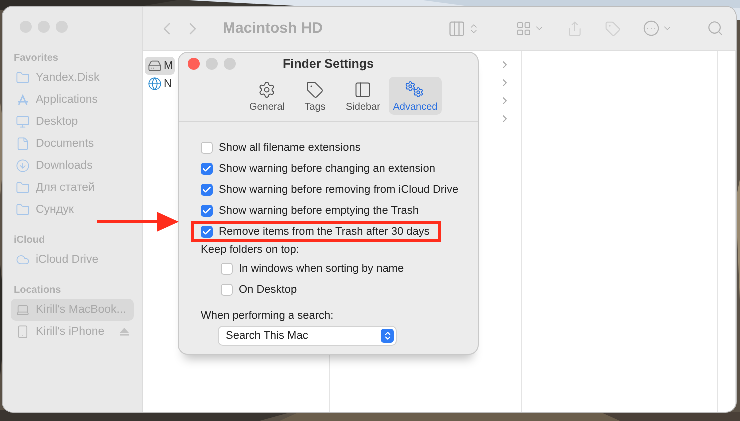 The height and width of the screenshot is (421, 740). Describe the element at coordinates (37, 290) in the screenshot. I see `sidebar-heading: Locations` at that location.